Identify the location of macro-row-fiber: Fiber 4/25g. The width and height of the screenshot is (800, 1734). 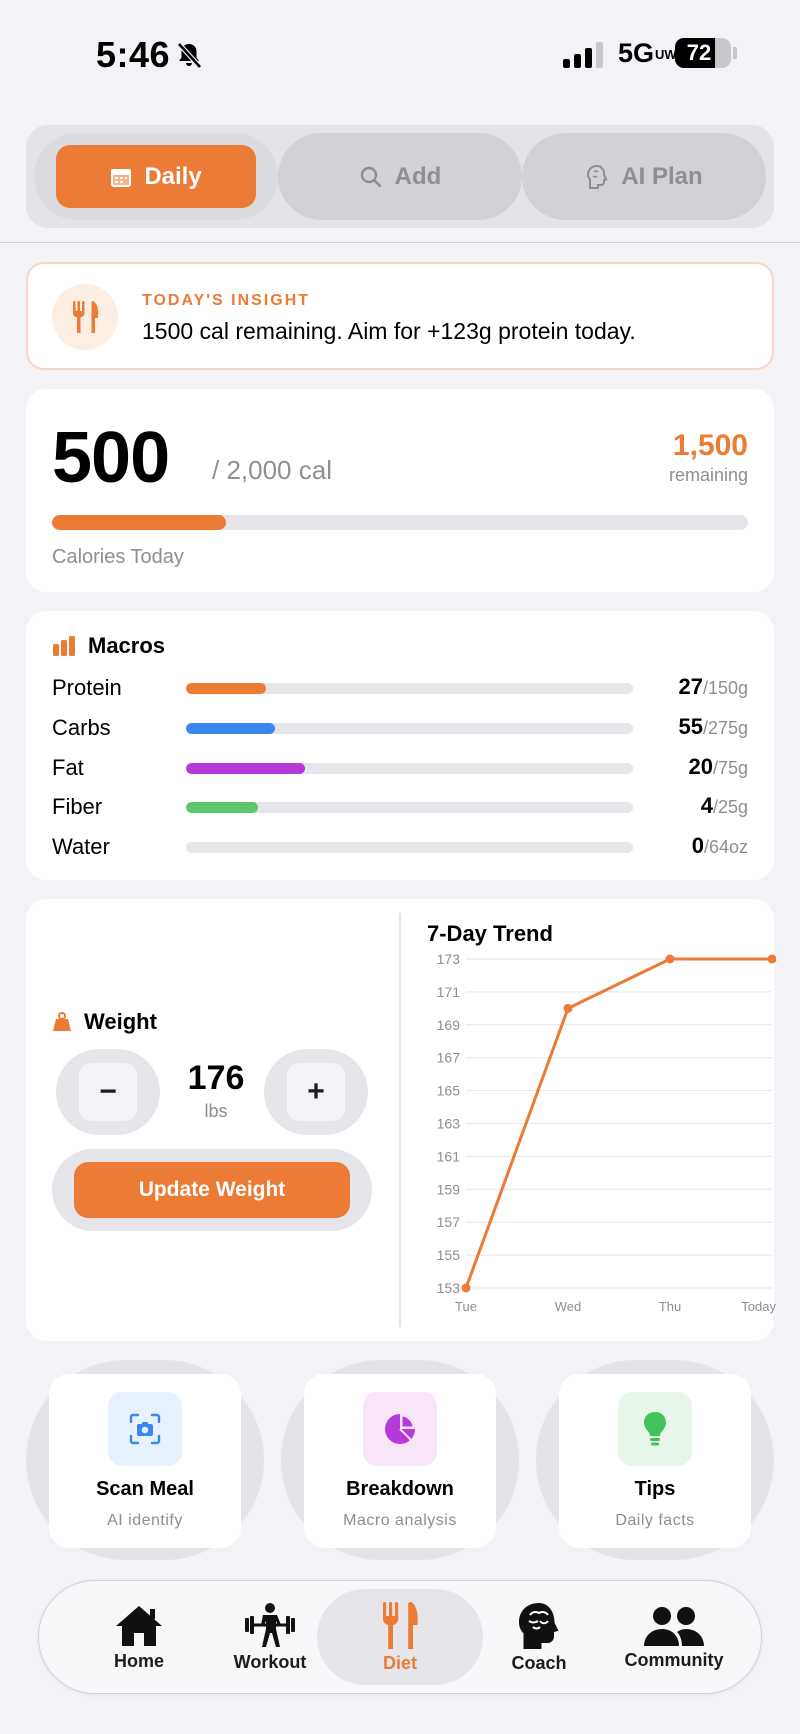
(400, 807).